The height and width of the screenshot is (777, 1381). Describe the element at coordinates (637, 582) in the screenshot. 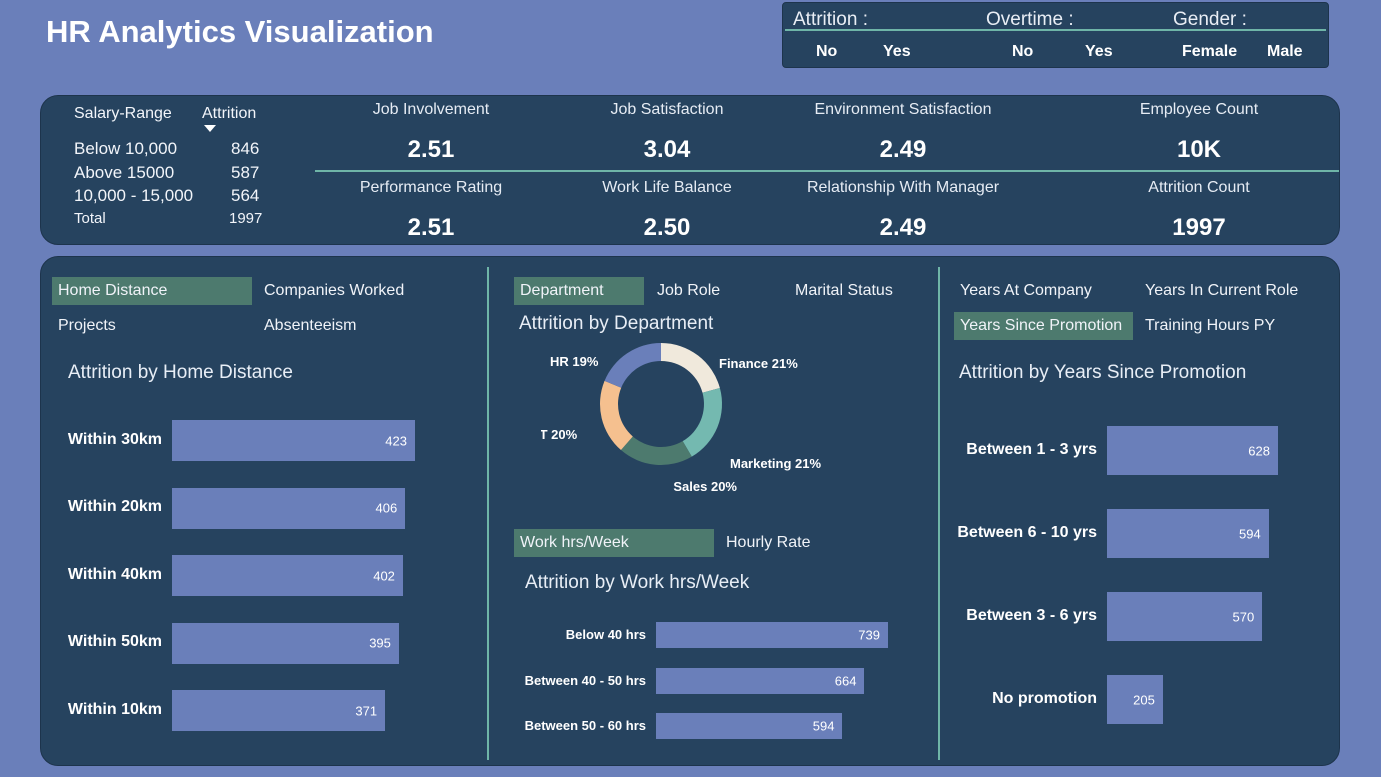

I see `work-hours-chart-title: Attrition by Work hrs/Week` at that location.